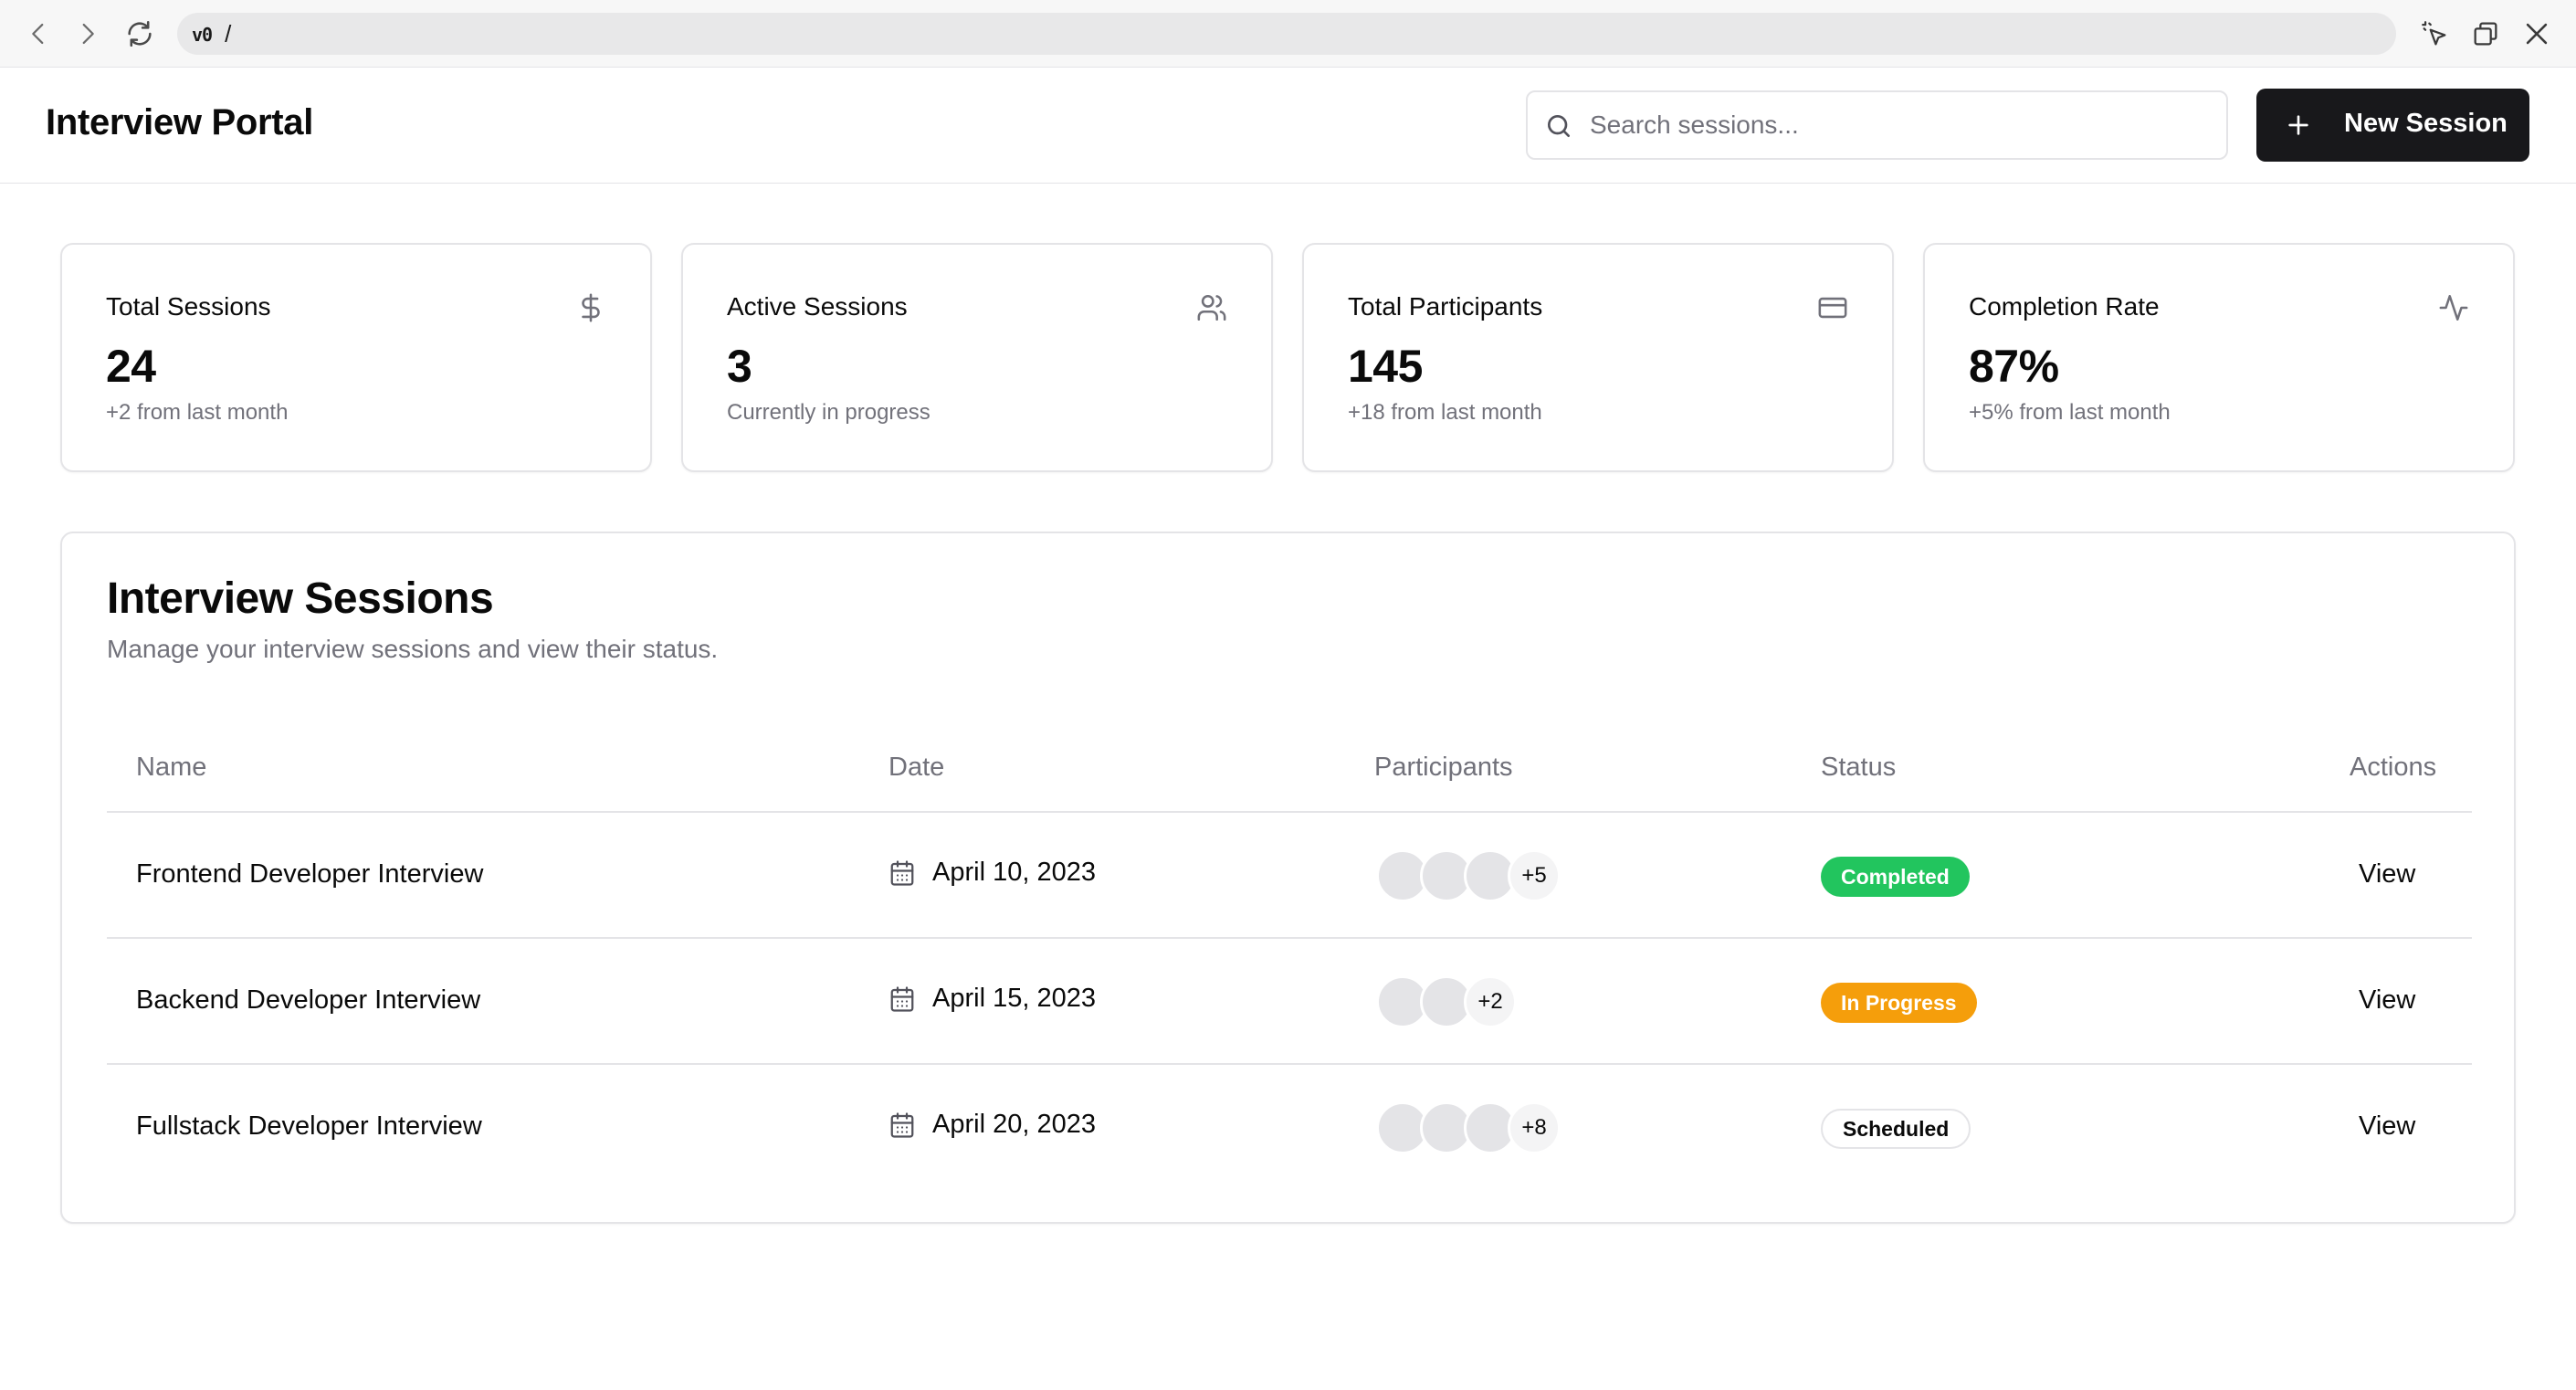 The height and width of the screenshot is (1390, 2576). I want to click on session-date-text: April 15, 2023, so click(1014, 998).